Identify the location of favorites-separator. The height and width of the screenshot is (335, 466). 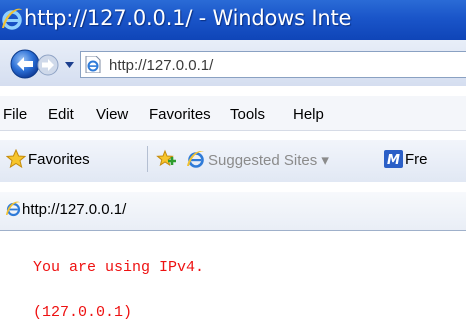
(147, 159).